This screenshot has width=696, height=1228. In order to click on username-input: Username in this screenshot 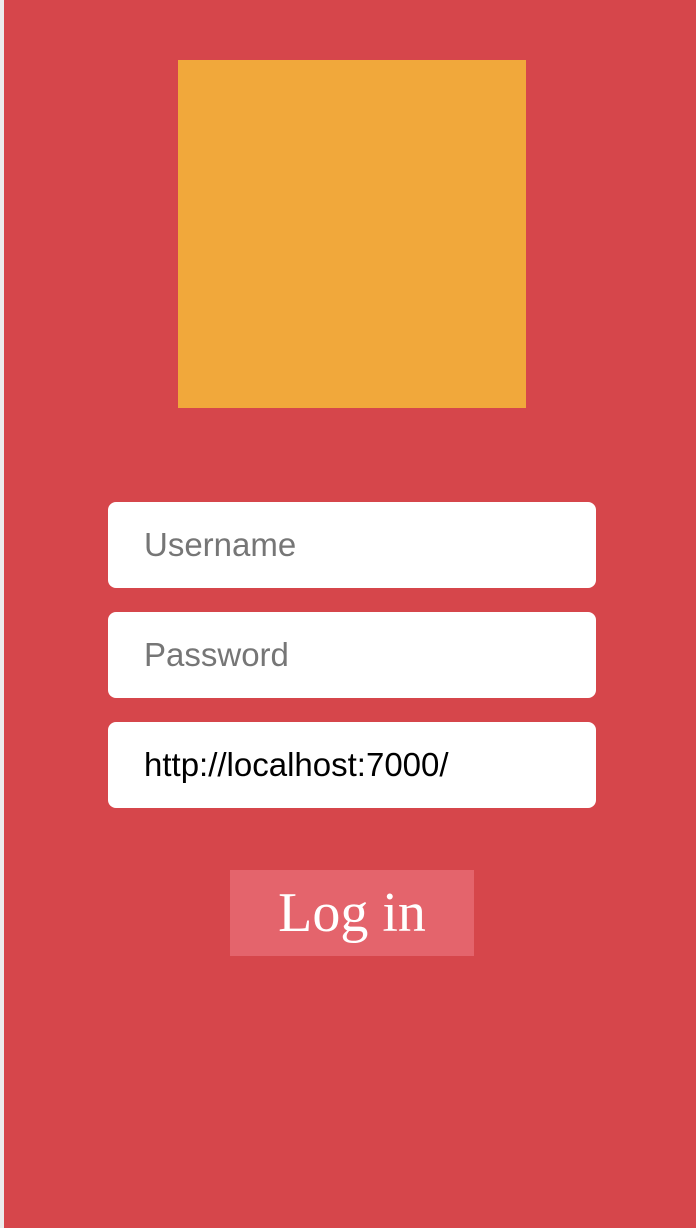, I will do `click(352, 545)`.